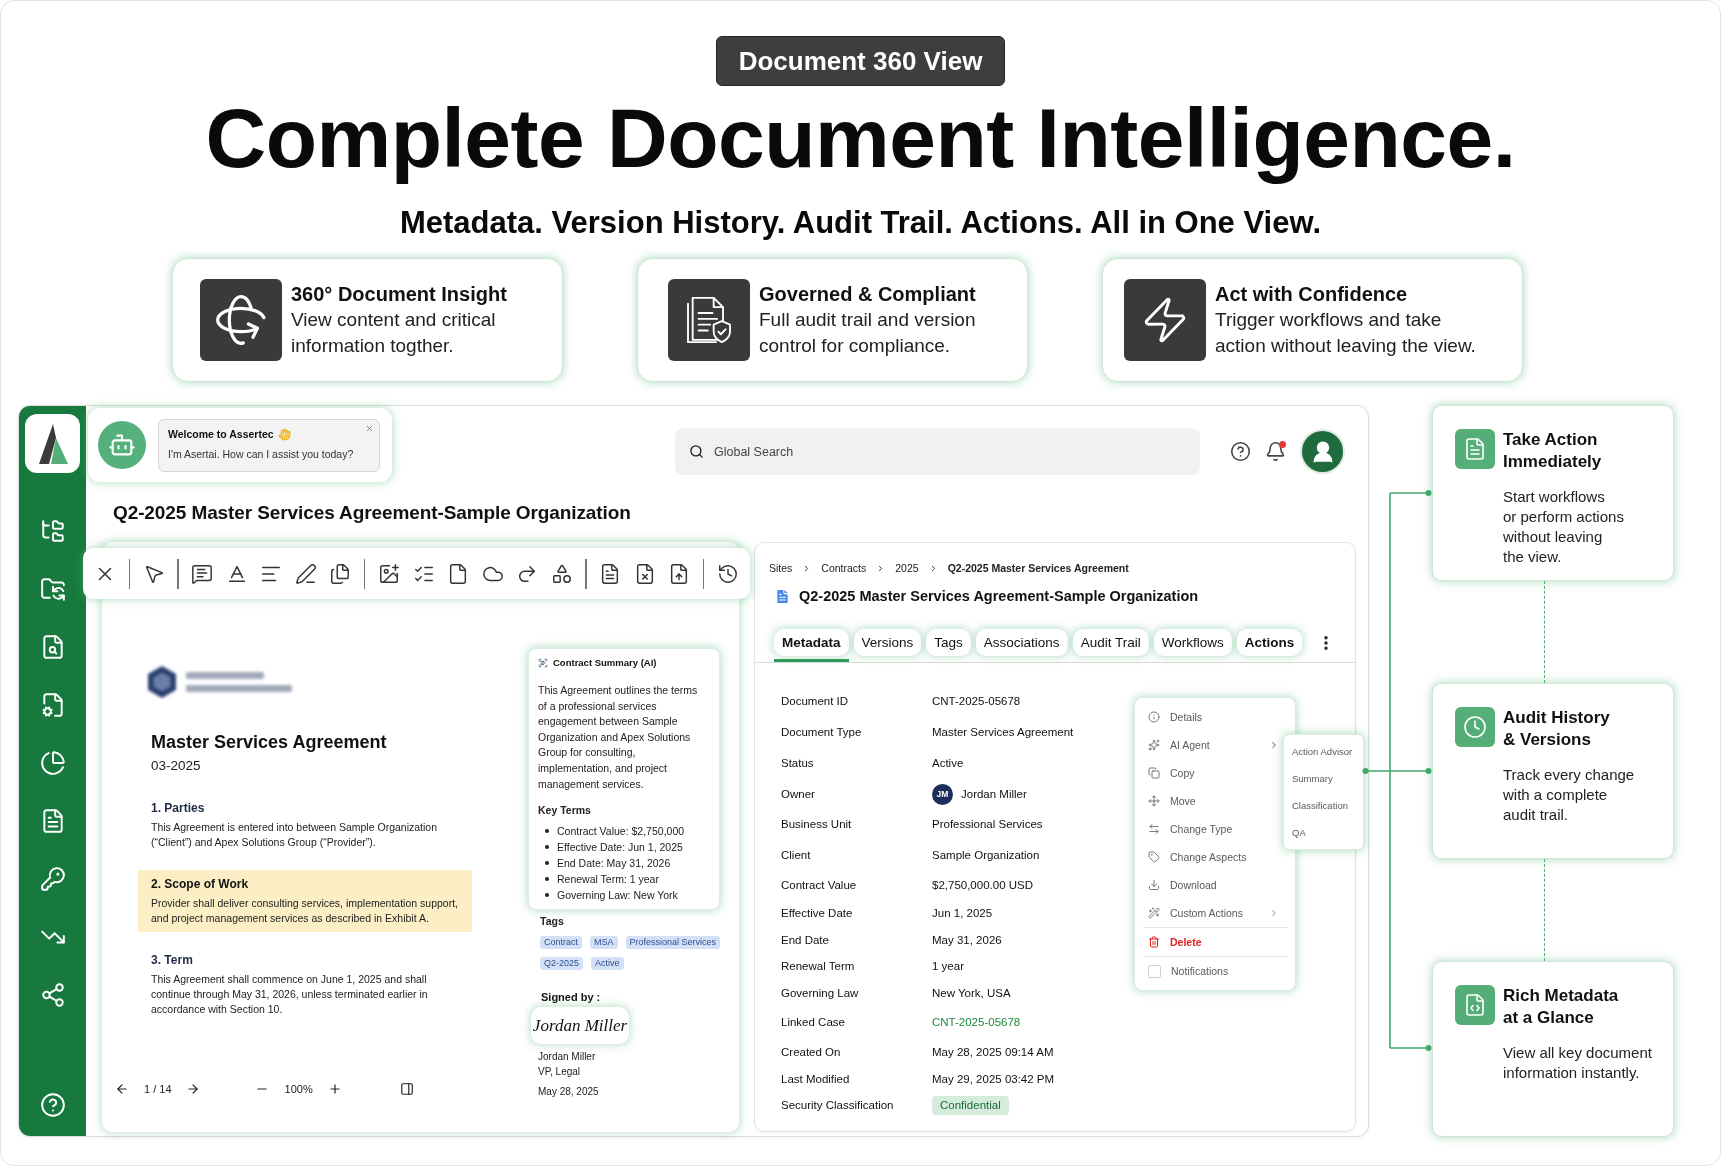 This screenshot has width=1721, height=1166. What do you see at coordinates (673, 943) in the screenshot?
I see `tag-chip: Professional Services` at bounding box center [673, 943].